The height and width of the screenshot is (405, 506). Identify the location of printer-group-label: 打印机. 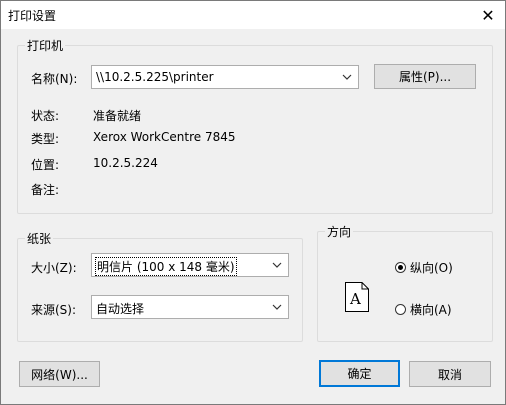
(45, 45).